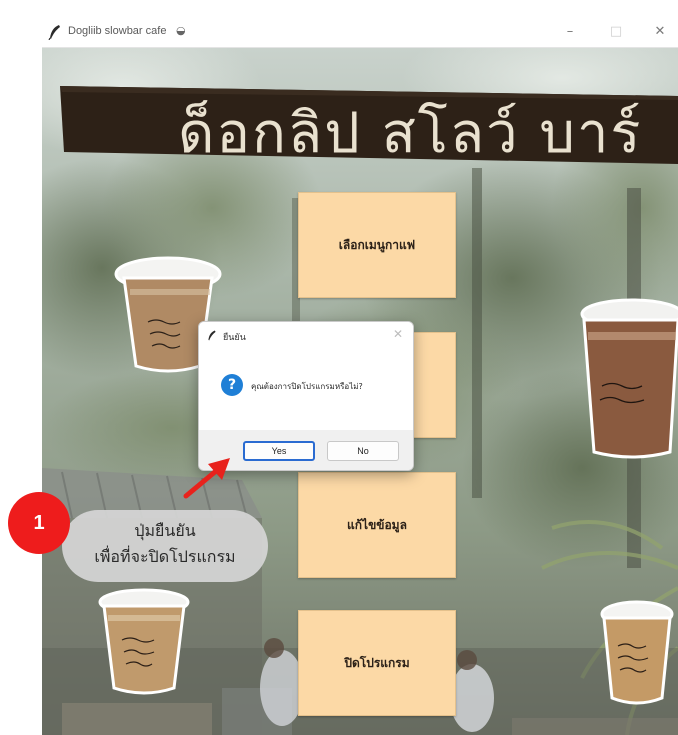 The image size is (678, 735). I want to click on step-number-badge: 1, so click(39, 523).